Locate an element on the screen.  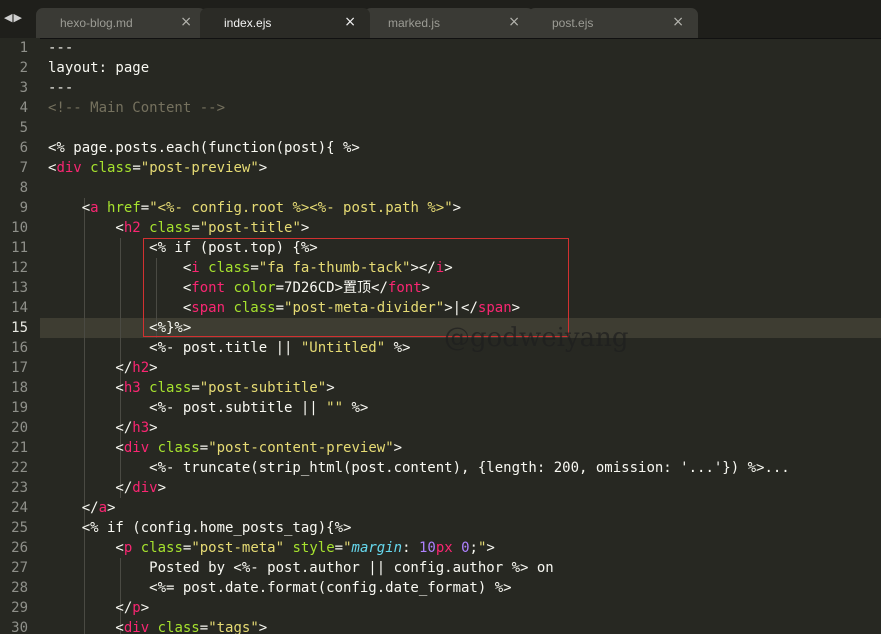
line-number: 10 is located at coordinates (19, 228).